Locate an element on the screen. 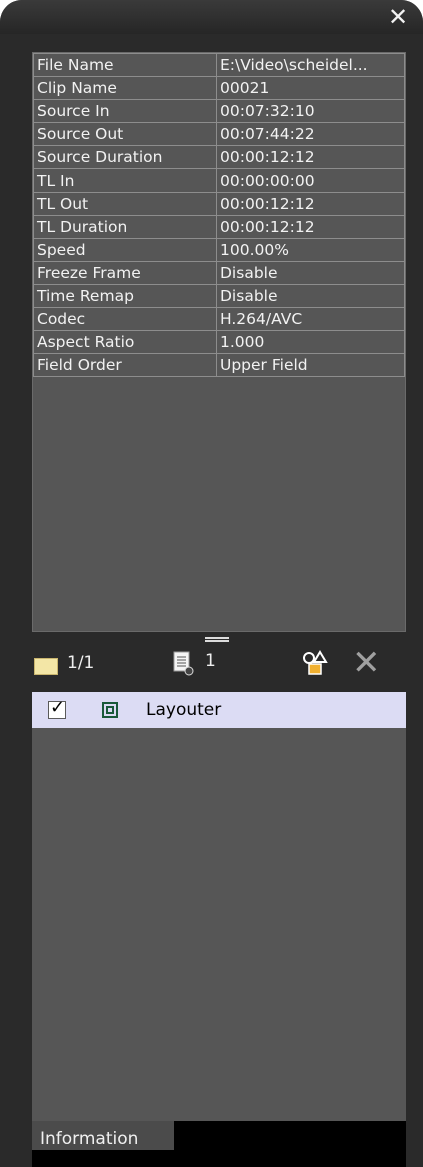 The image size is (423, 1167). property-value: H.264/AVC is located at coordinates (310, 319).